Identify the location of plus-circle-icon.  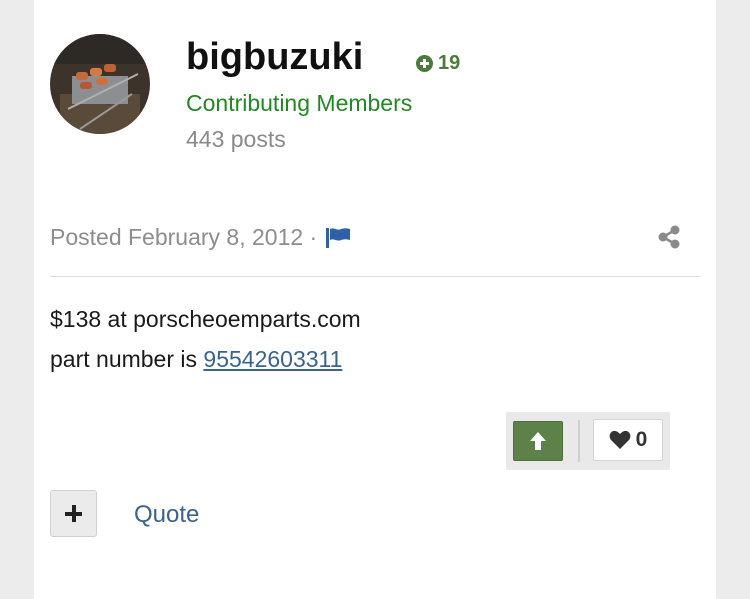
(424, 63).